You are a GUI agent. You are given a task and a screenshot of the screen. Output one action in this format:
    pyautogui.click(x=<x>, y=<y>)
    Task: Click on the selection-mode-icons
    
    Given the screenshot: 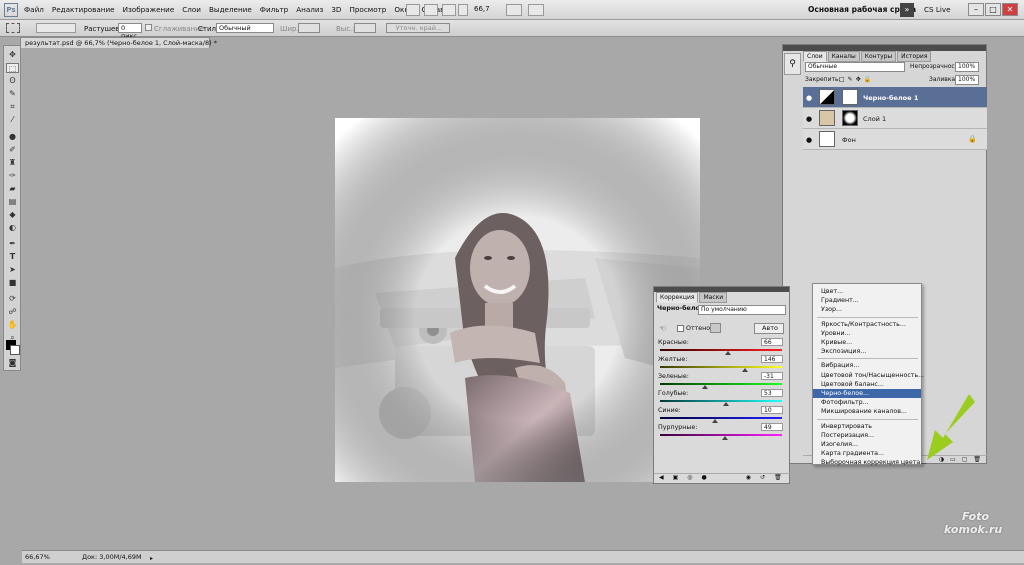 What is the action you would take?
    pyautogui.click(x=56, y=28)
    